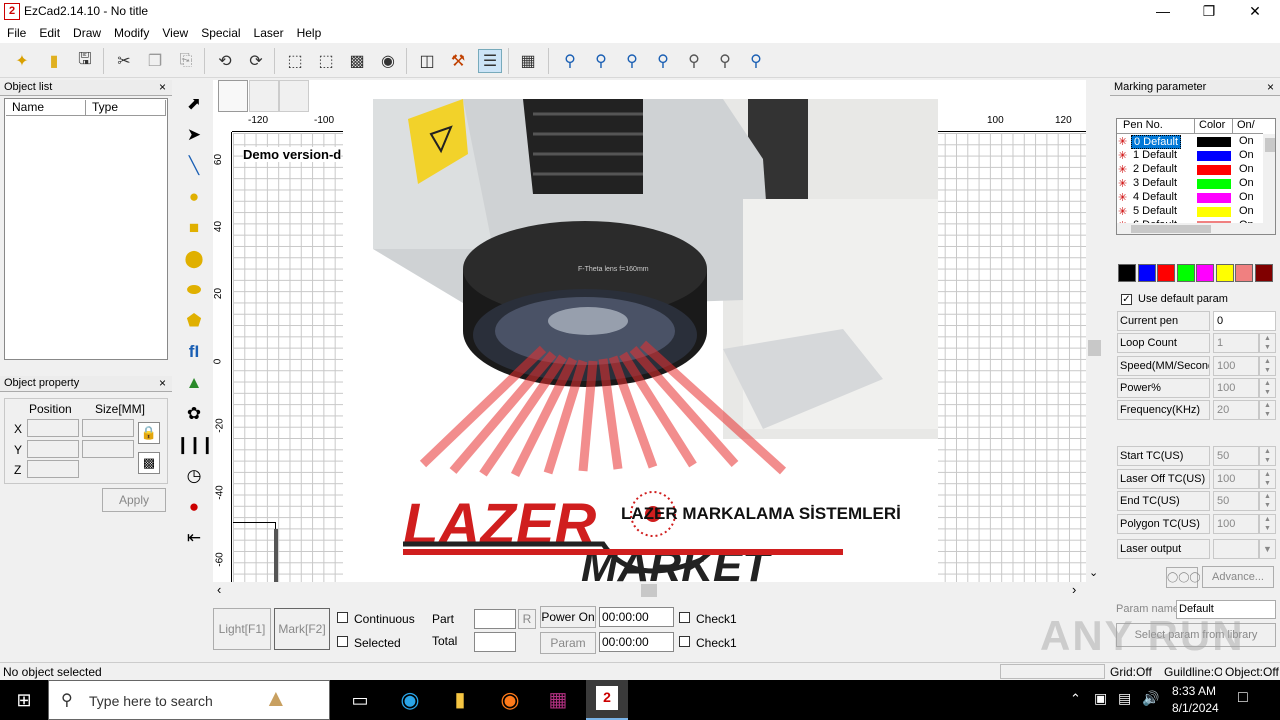 This screenshot has width=1280, height=720. Describe the element at coordinates (86, 31) in the screenshot. I see `menu-draw: Draw` at that location.